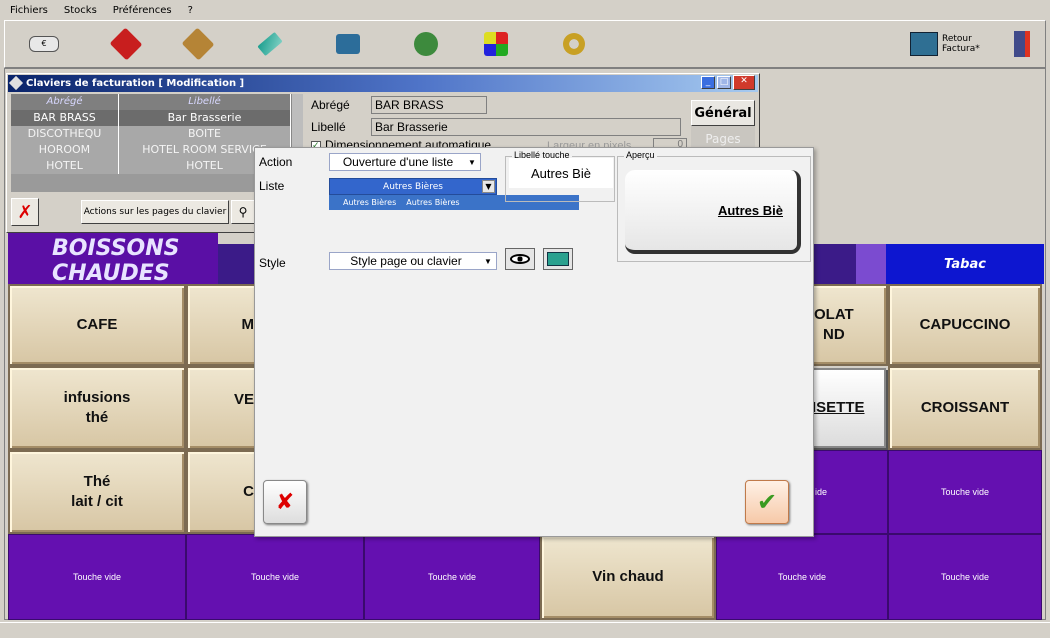  I want to click on list-item: HOTEL HOTEL, so click(151, 166).